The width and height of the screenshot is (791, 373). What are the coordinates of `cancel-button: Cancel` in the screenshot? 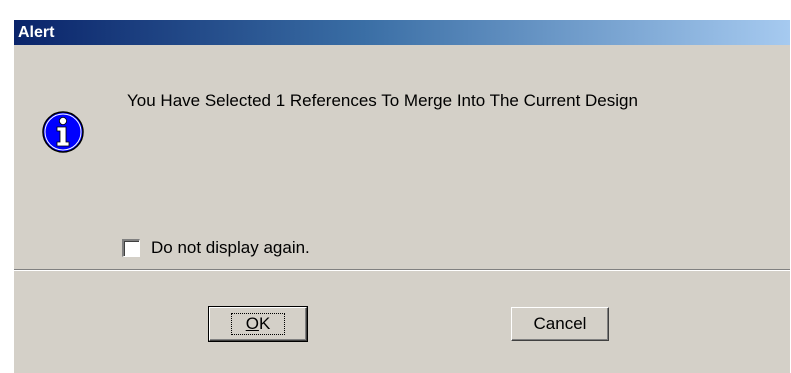 It's located at (560, 324).